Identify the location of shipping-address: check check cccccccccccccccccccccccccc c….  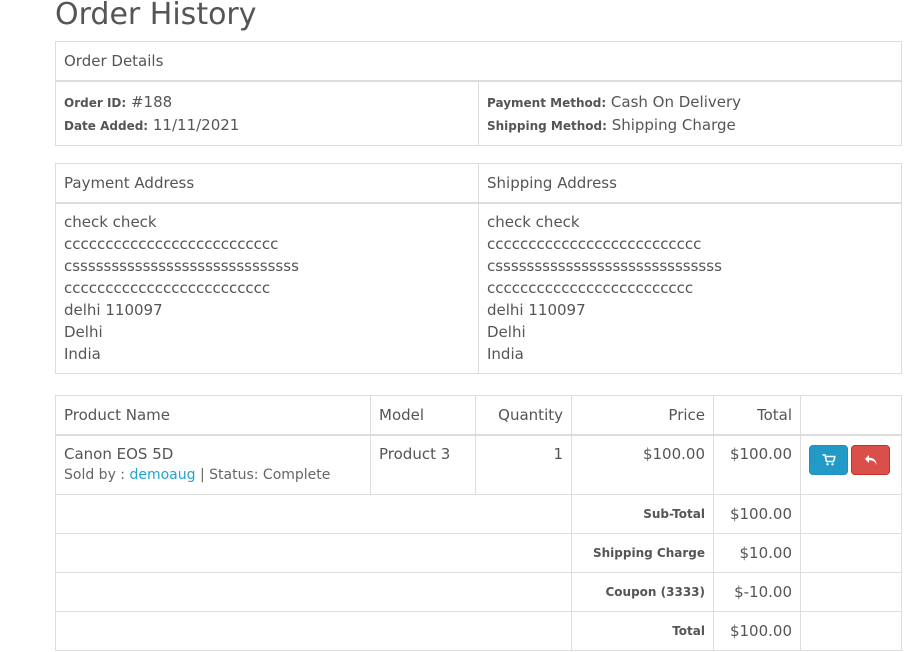
(690, 288).